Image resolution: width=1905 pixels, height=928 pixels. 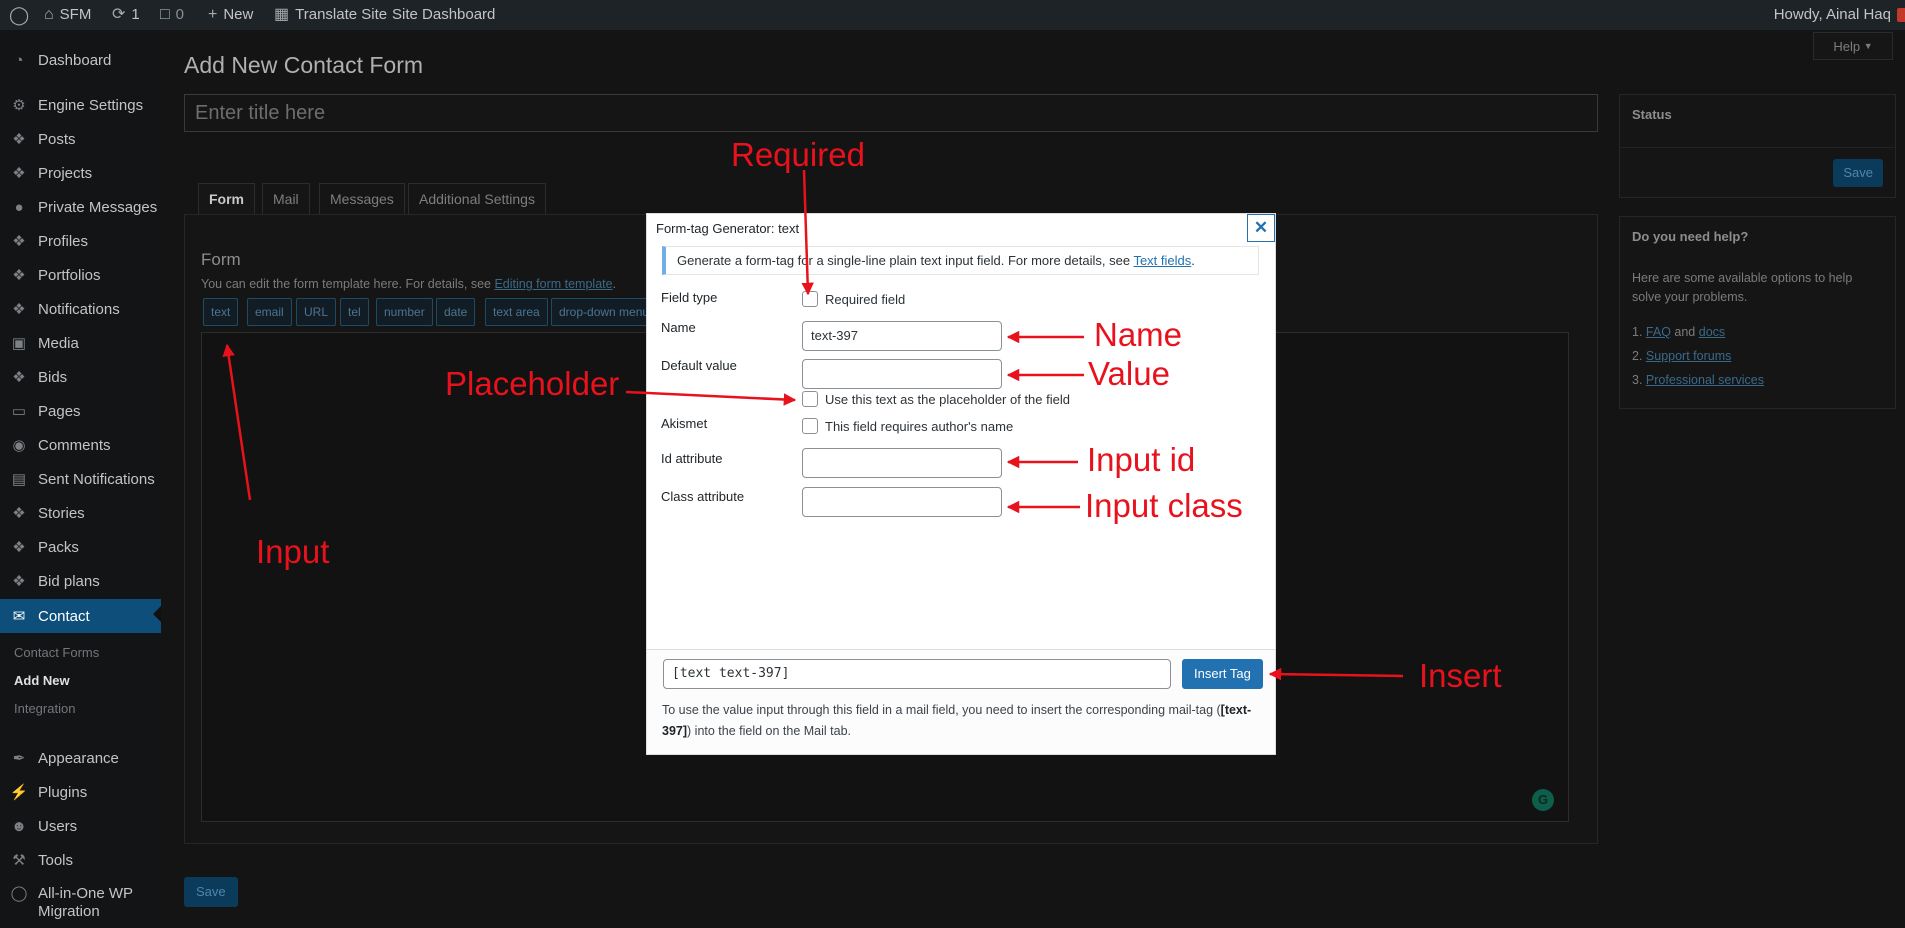 I want to click on menu-contact: ✉ Contact, so click(x=80, y=616).